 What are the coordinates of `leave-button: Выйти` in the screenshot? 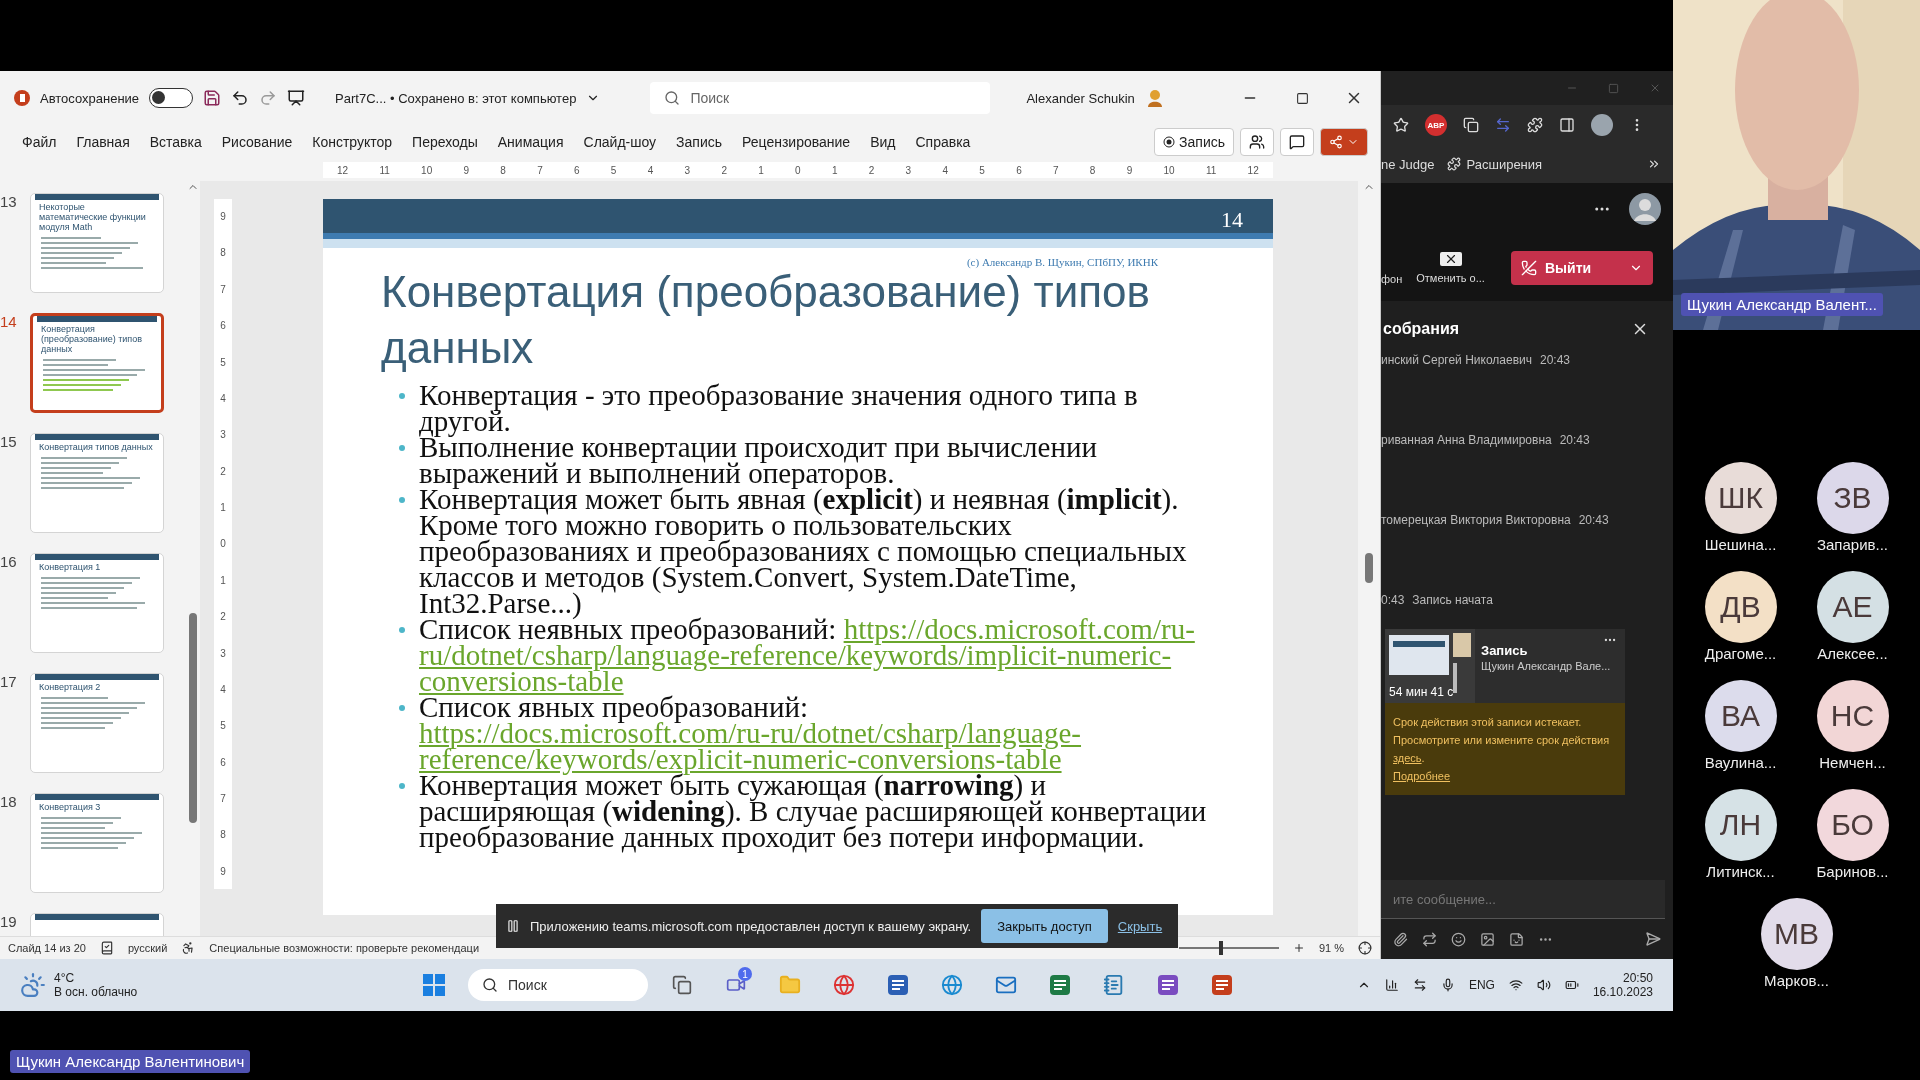 It's located at (1582, 268).